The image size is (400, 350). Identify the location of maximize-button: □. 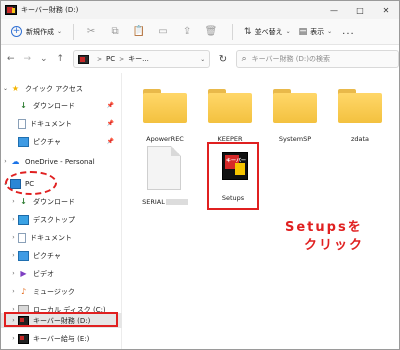
(360, 10).